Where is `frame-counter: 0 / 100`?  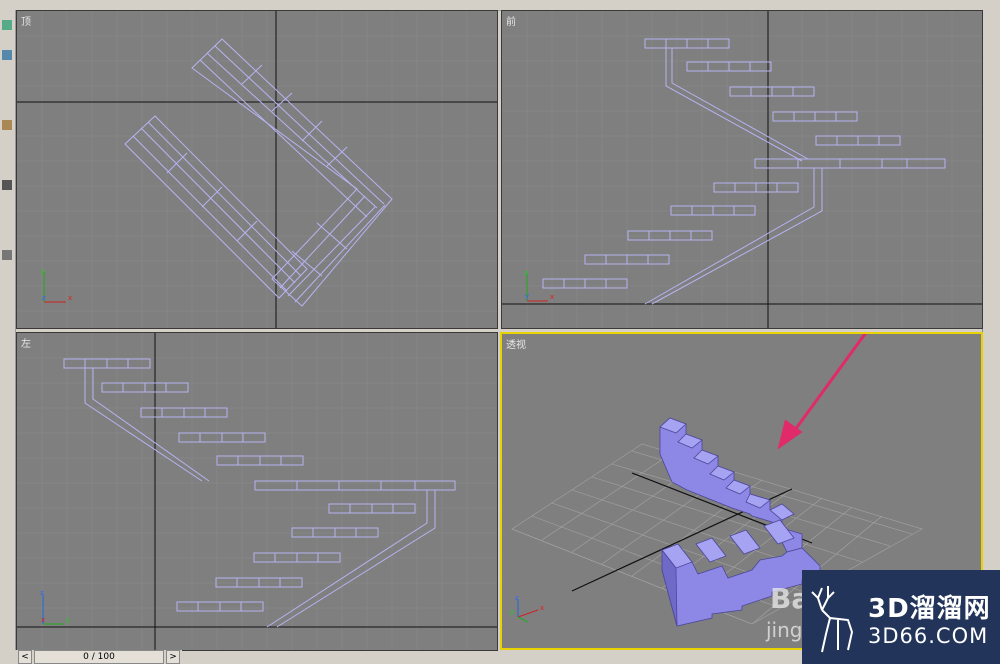
frame-counter: 0 / 100 is located at coordinates (99, 657).